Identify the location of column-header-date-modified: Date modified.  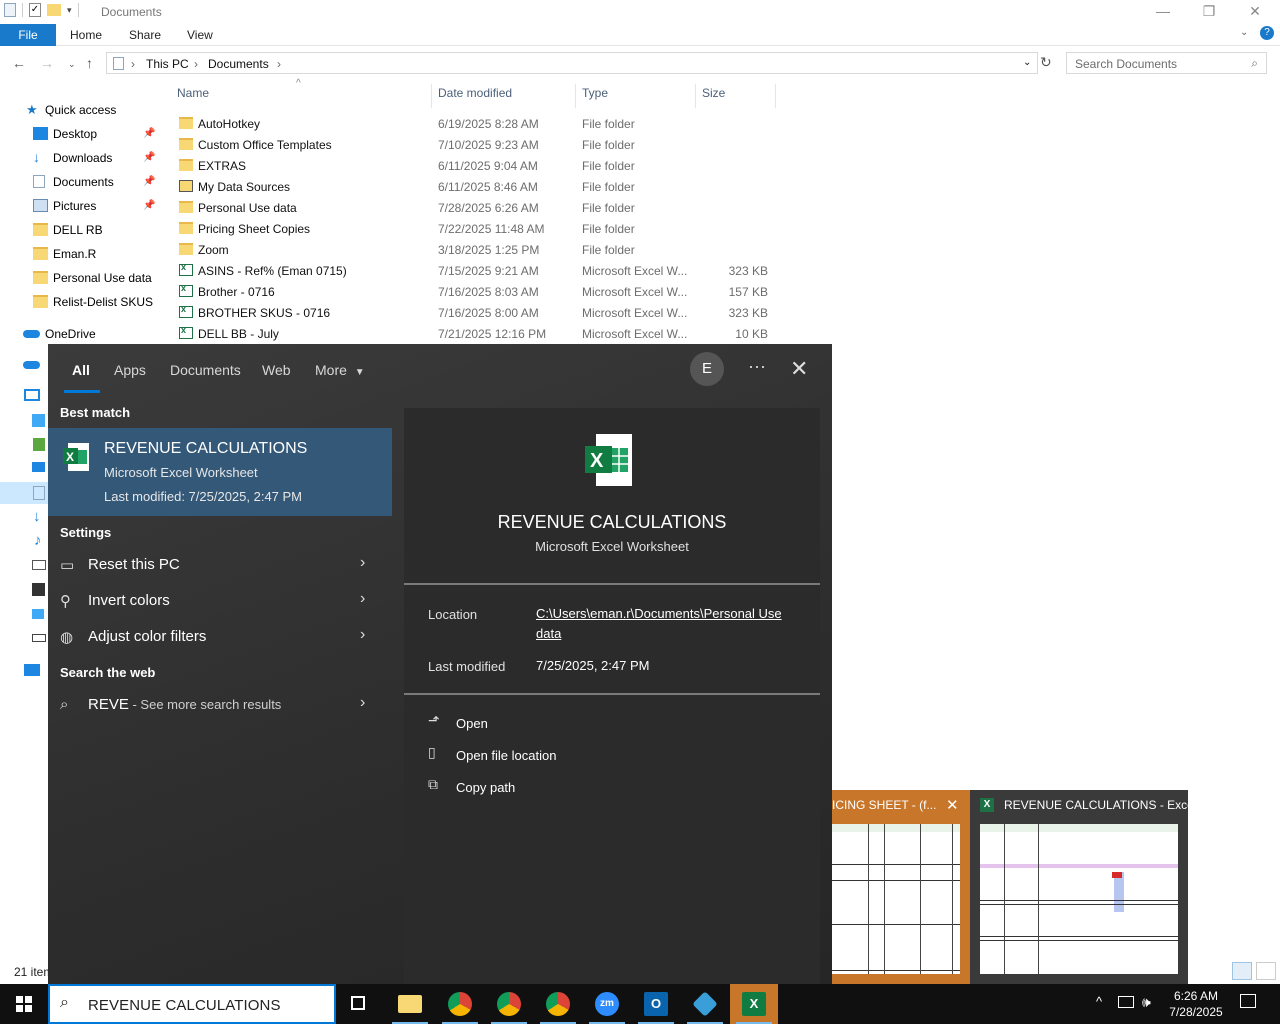
(475, 96).